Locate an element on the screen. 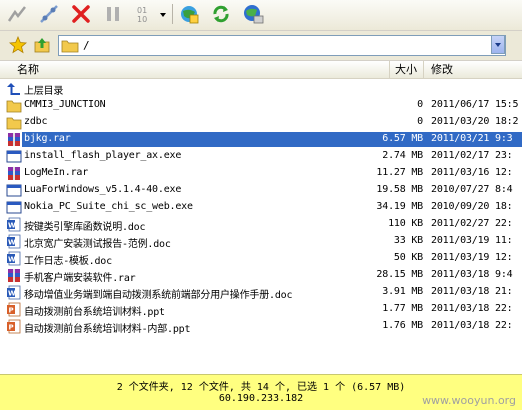 The height and width of the screenshot is (410, 522). list-item: LogMeIn.rar 11.27 MB 2011/03/16 12: is located at coordinates (261, 173).